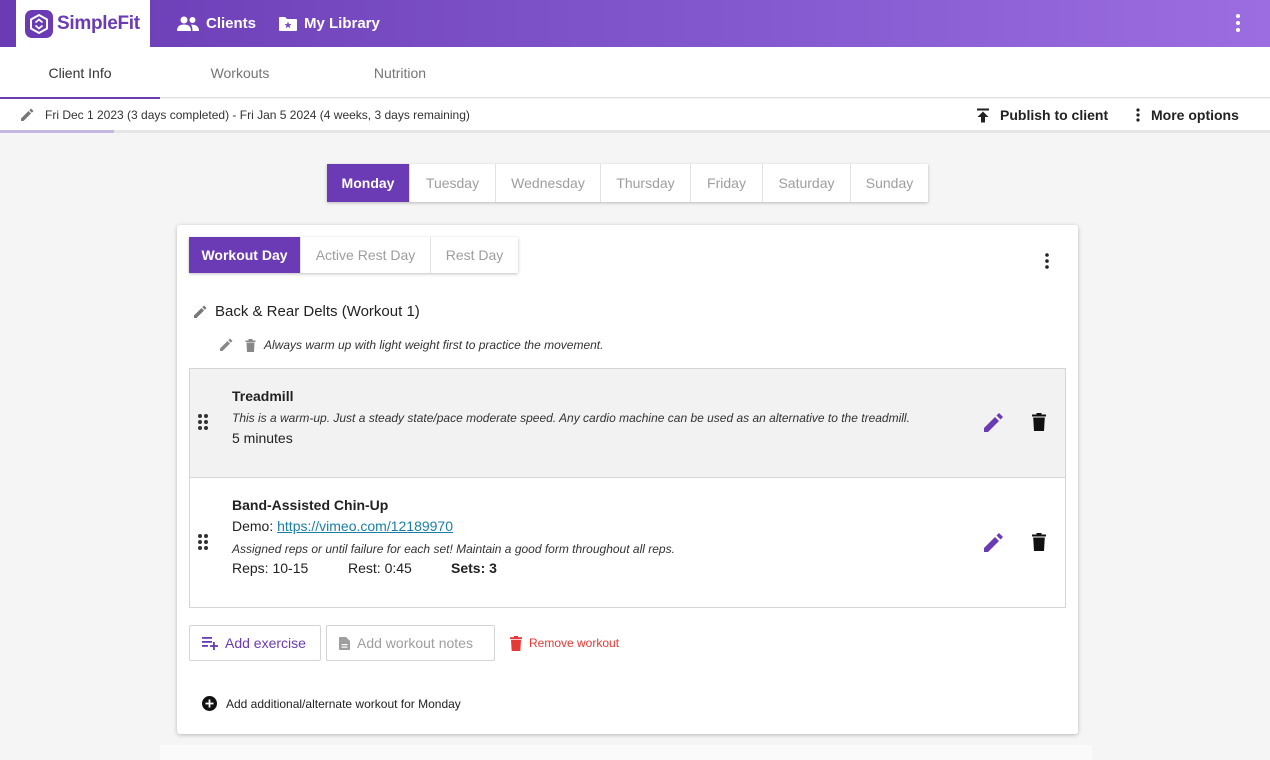 Image resolution: width=1270 pixels, height=760 pixels. I want to click on remove-workout-button: Remove workout, so click(564, 643).